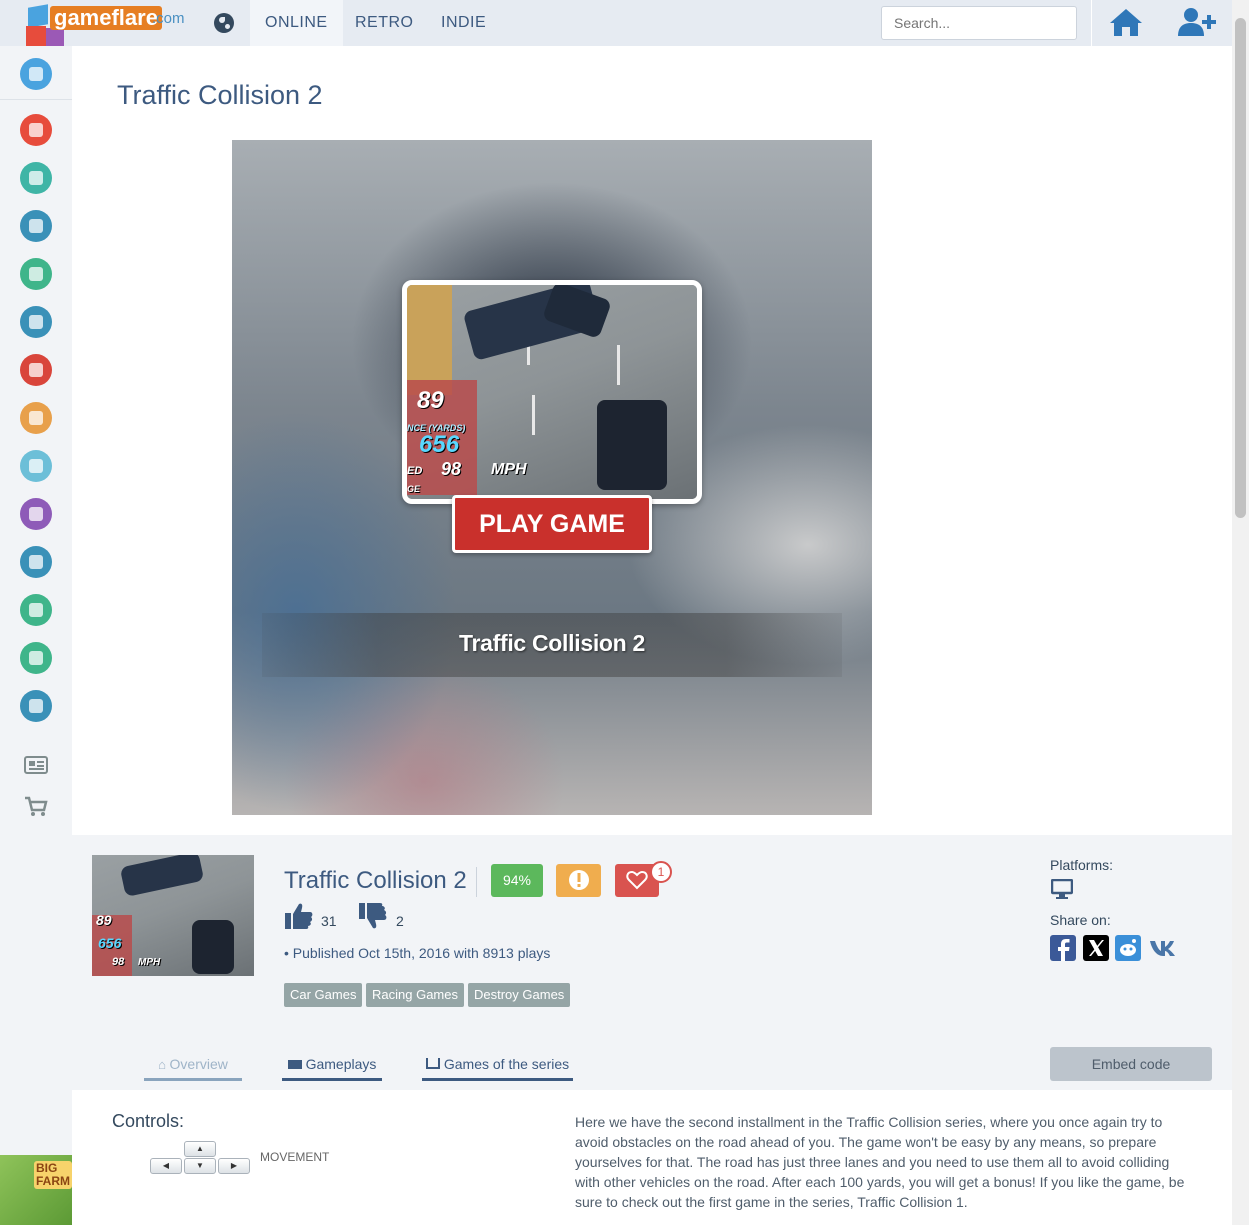 This screenshot has height=1225, width=1249. What do you see at coordinates (1063, 948) in the screenshot?
I see `facebook-icon` at bounding box center [1063, 948].